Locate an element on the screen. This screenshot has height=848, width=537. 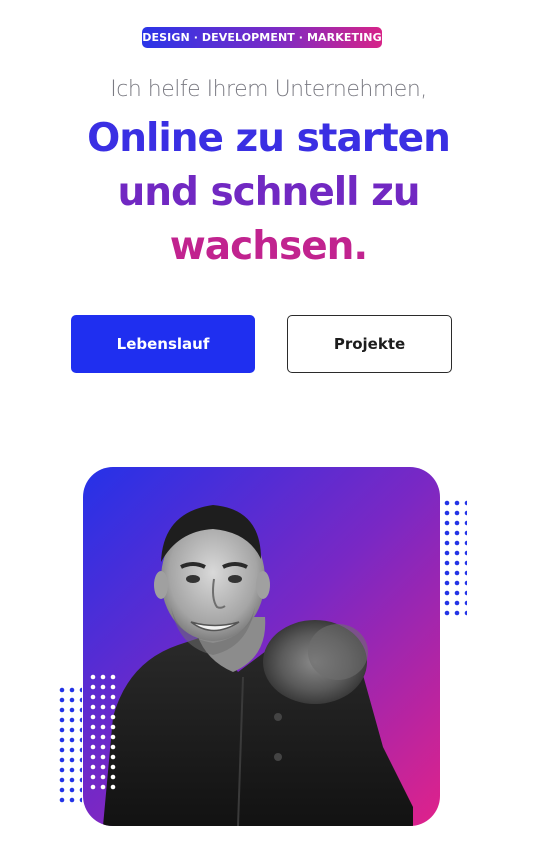
resume-button: Lebenslauf is located at coordinates (163, 344).